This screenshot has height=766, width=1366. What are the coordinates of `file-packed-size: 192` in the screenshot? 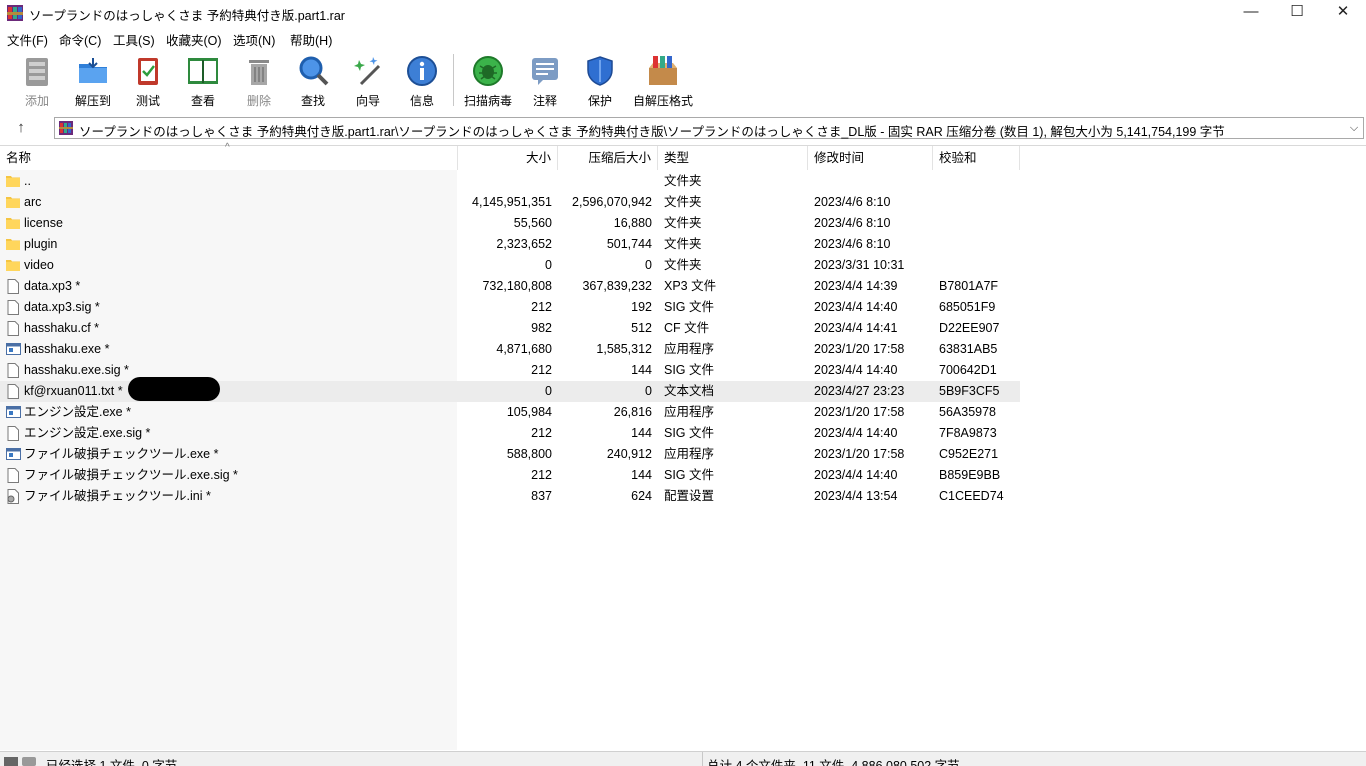 It's located at (641, 307).